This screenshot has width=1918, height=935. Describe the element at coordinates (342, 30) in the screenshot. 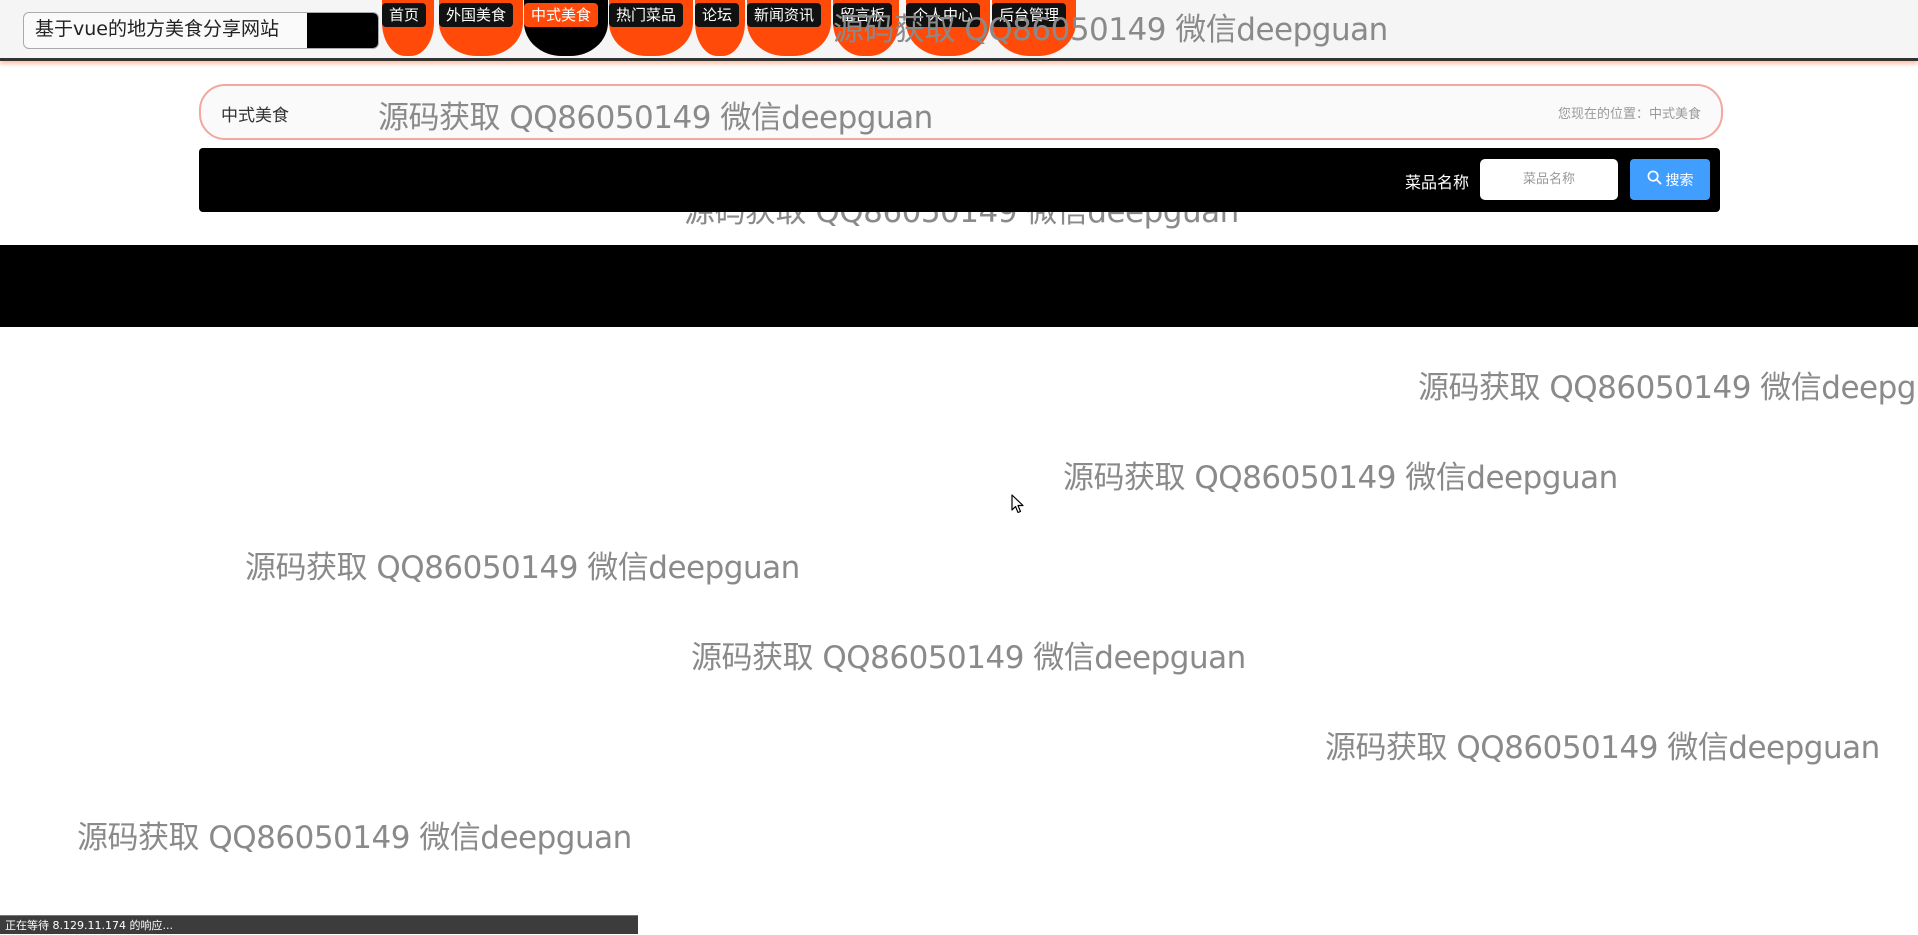

I see `site-title-decoration` at that location.